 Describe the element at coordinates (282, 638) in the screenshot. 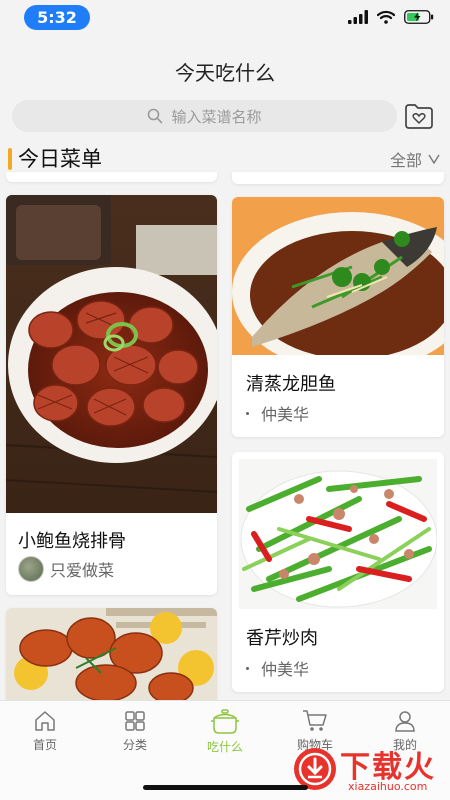

I see `recipe-title: 香芹炒肉` at that location.